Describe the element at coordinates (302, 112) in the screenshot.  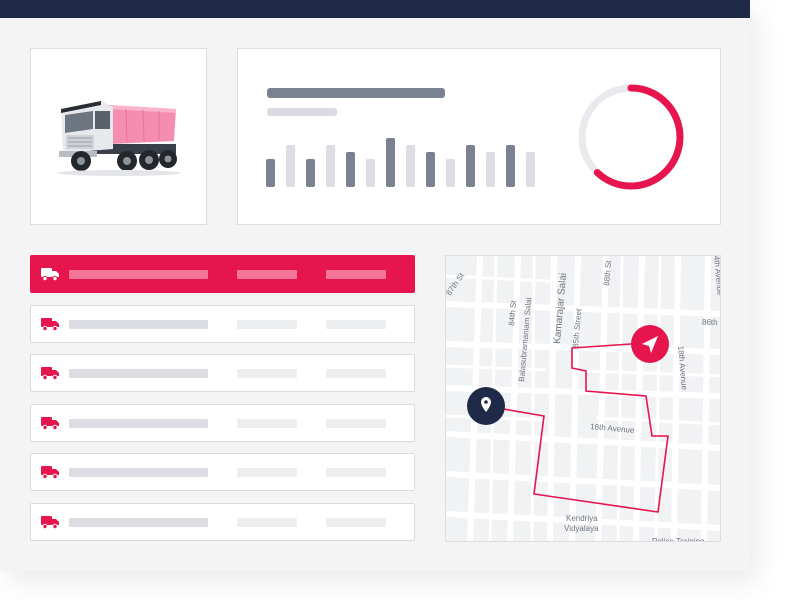
I see `stats-subtitle-placeholder` at that location.